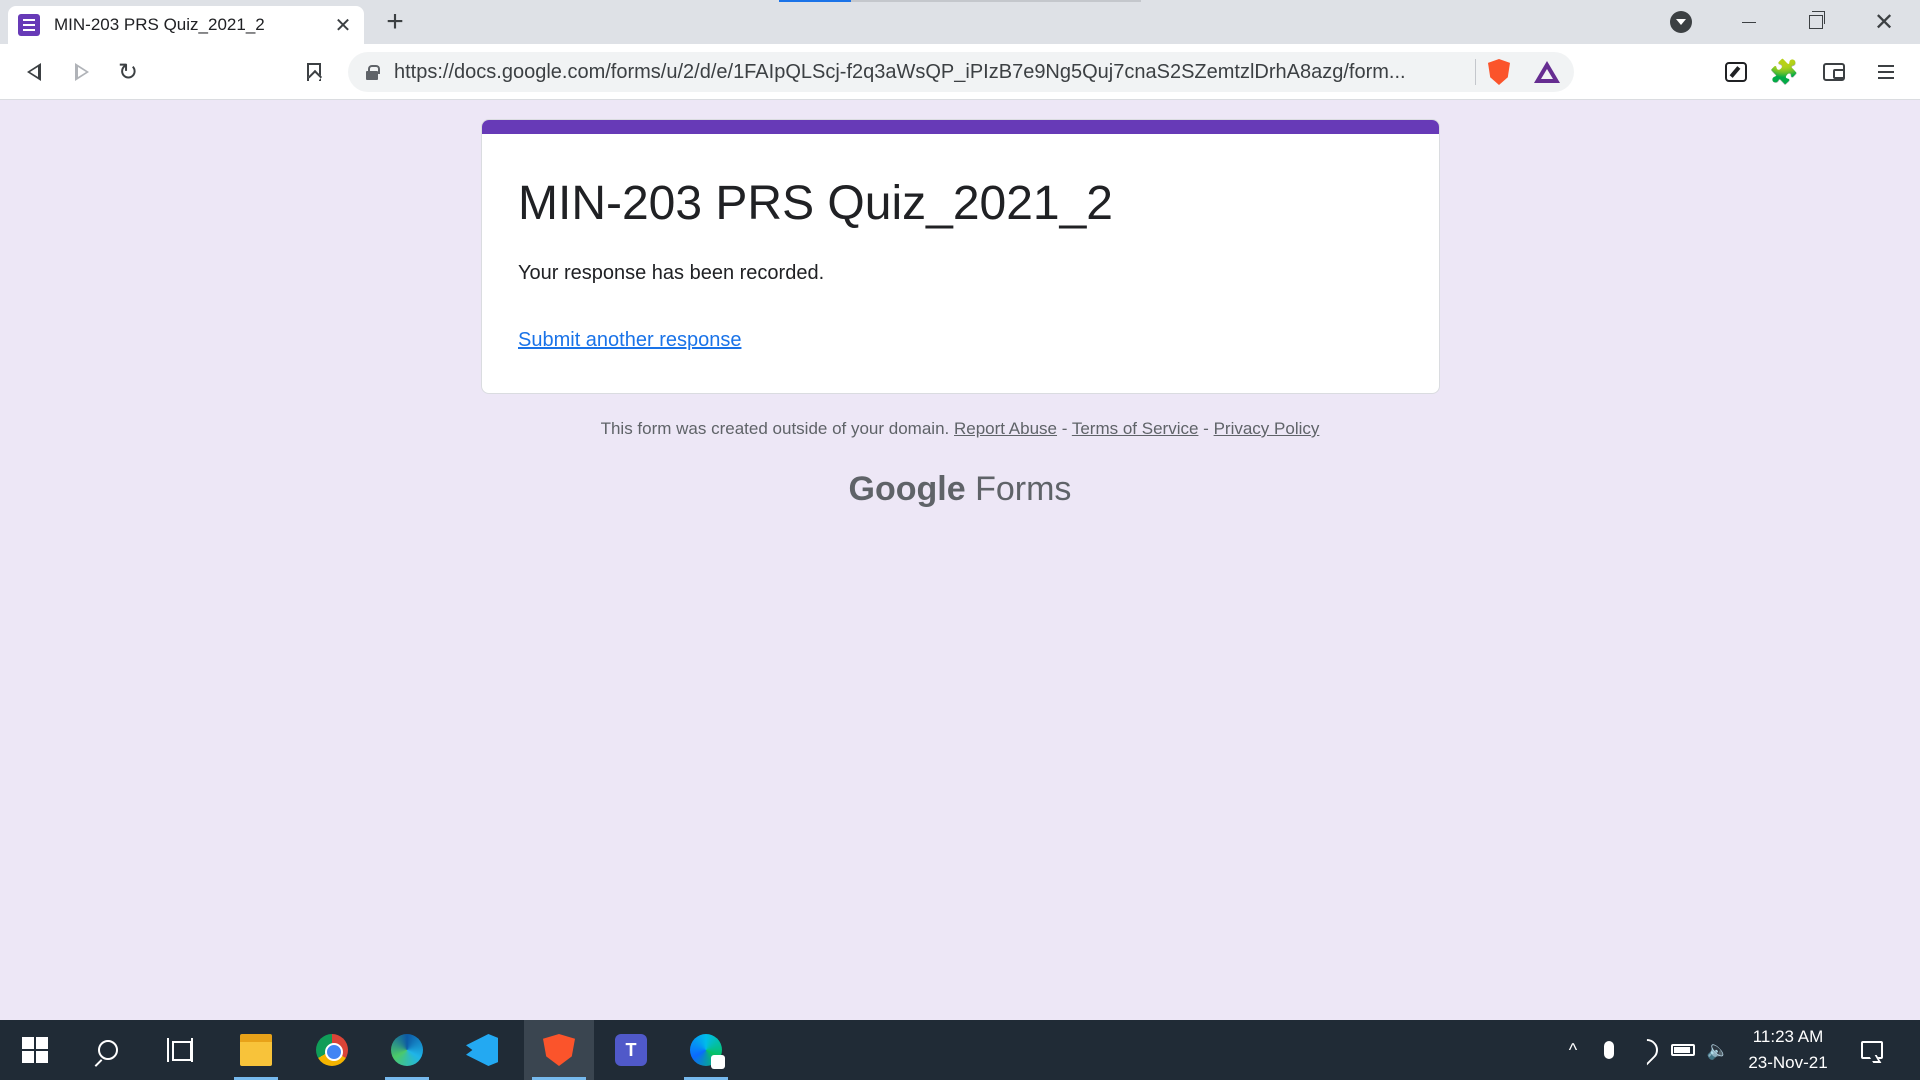 The width and height of the screenshot is (1920, 1080). I want to click on battery-icon, so click(1683, 1050).